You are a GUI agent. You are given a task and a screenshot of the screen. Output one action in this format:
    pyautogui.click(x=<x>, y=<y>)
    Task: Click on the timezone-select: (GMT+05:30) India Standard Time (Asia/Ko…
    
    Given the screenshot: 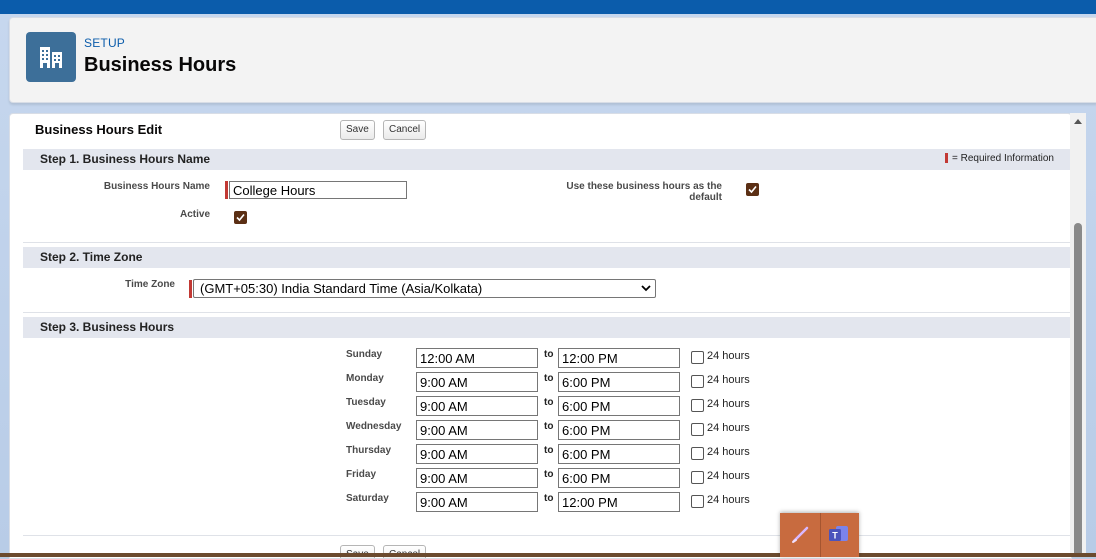 What is the action you would take?
    pyautogui.click(x=424, y=288)
    